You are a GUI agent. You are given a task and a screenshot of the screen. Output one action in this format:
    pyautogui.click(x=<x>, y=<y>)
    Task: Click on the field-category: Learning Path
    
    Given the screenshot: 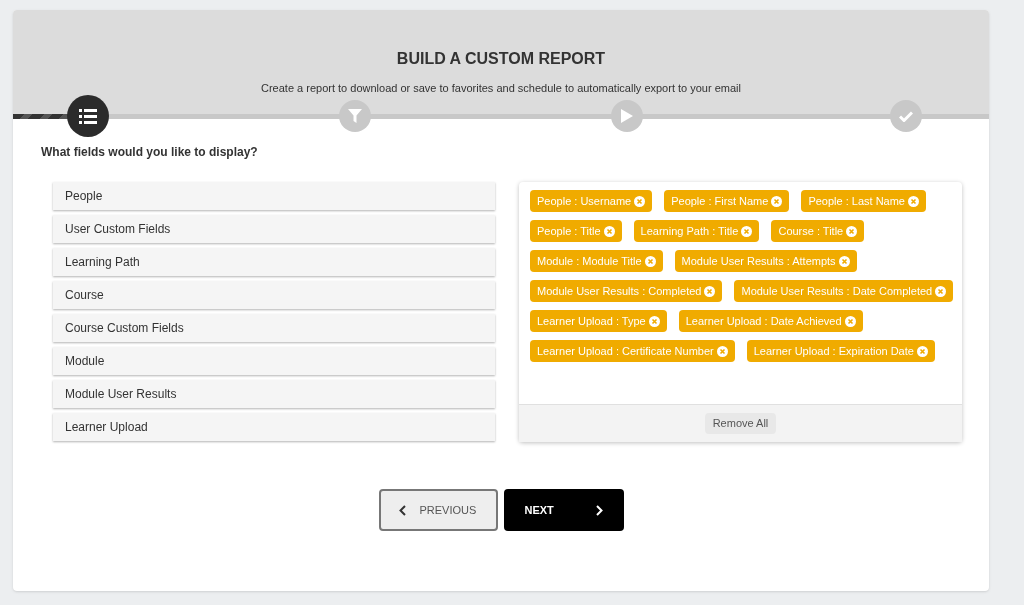 What is the action you would take?
    pyautogui.click(x=274, y=262)
    